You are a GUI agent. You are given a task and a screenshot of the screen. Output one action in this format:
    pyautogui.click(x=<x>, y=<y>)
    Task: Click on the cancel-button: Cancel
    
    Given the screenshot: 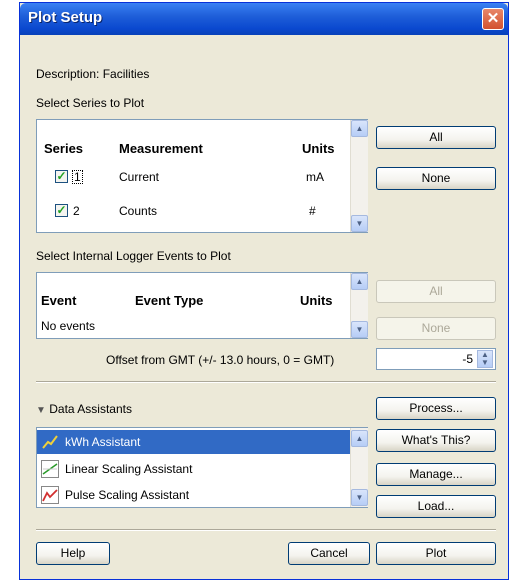 What is the action you would take?
    pyautogui.click(x=329, y=553)
    